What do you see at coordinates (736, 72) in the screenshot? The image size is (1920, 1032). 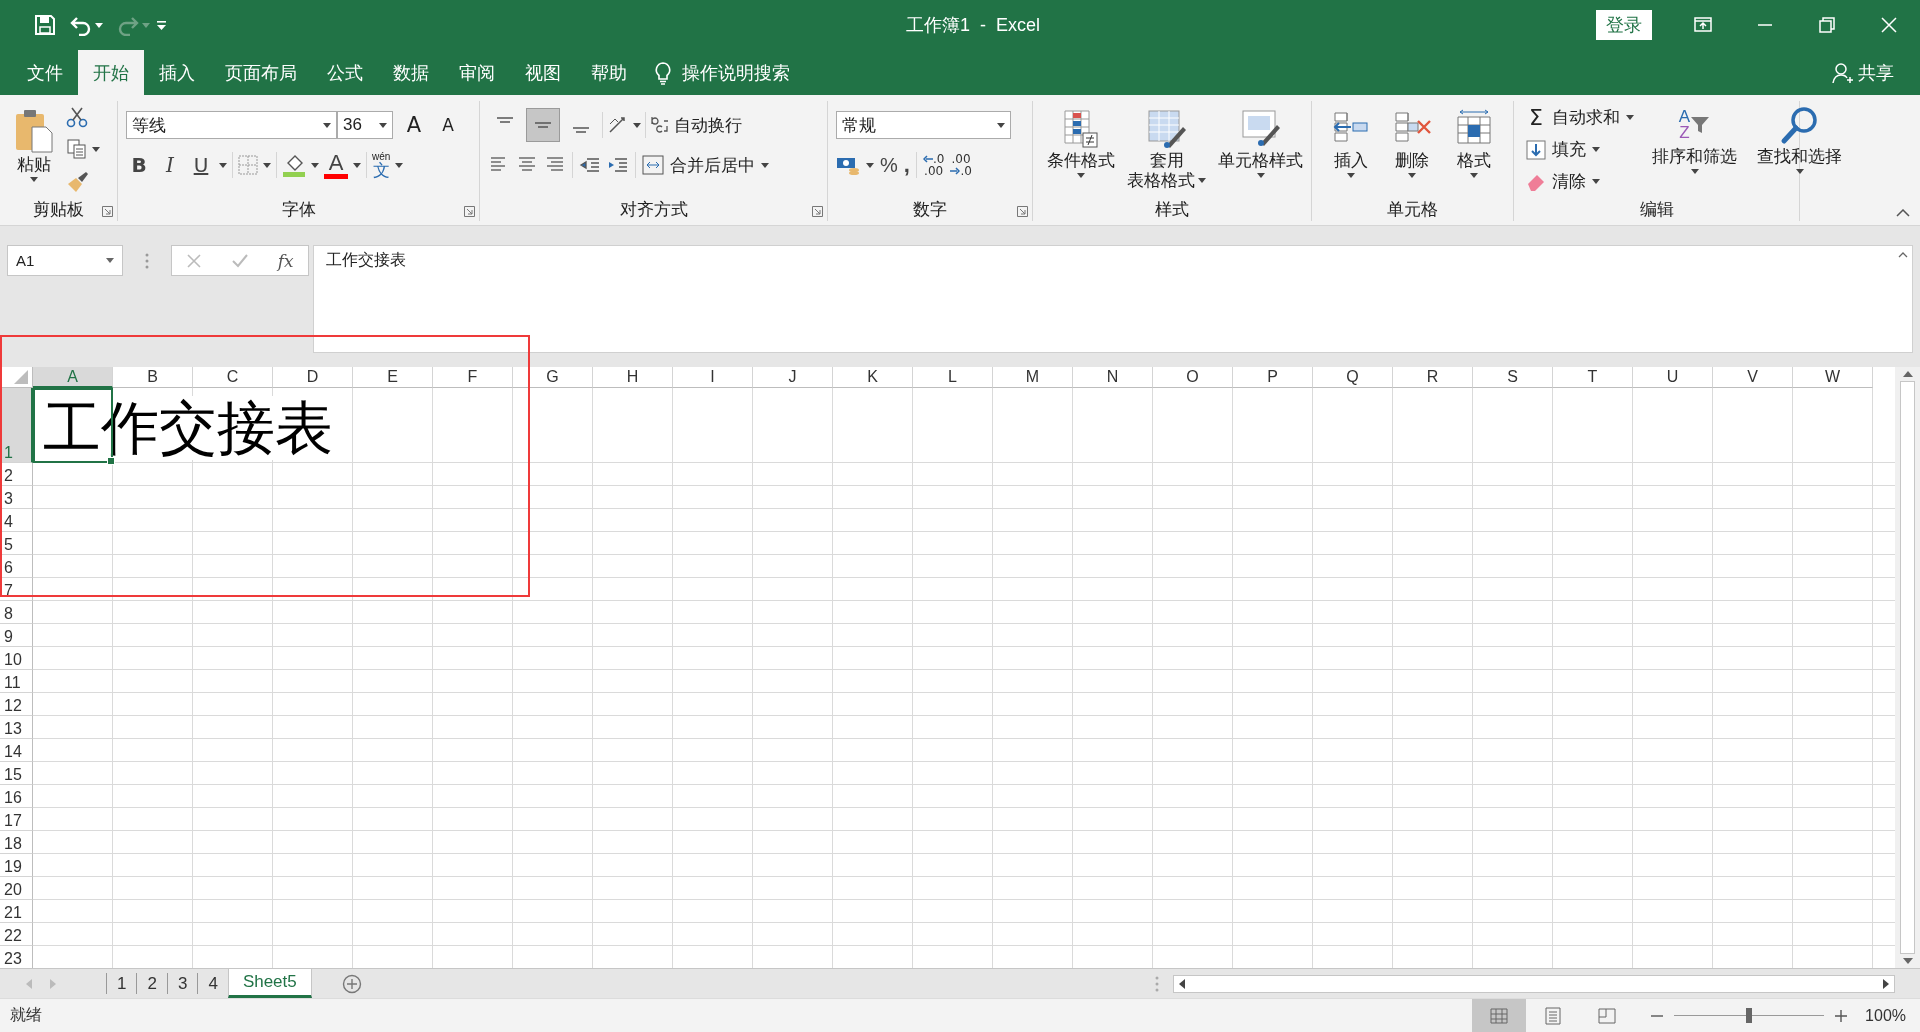 I see `tell-me-search: 操作说明搜索` at bounding box center [736, 72].